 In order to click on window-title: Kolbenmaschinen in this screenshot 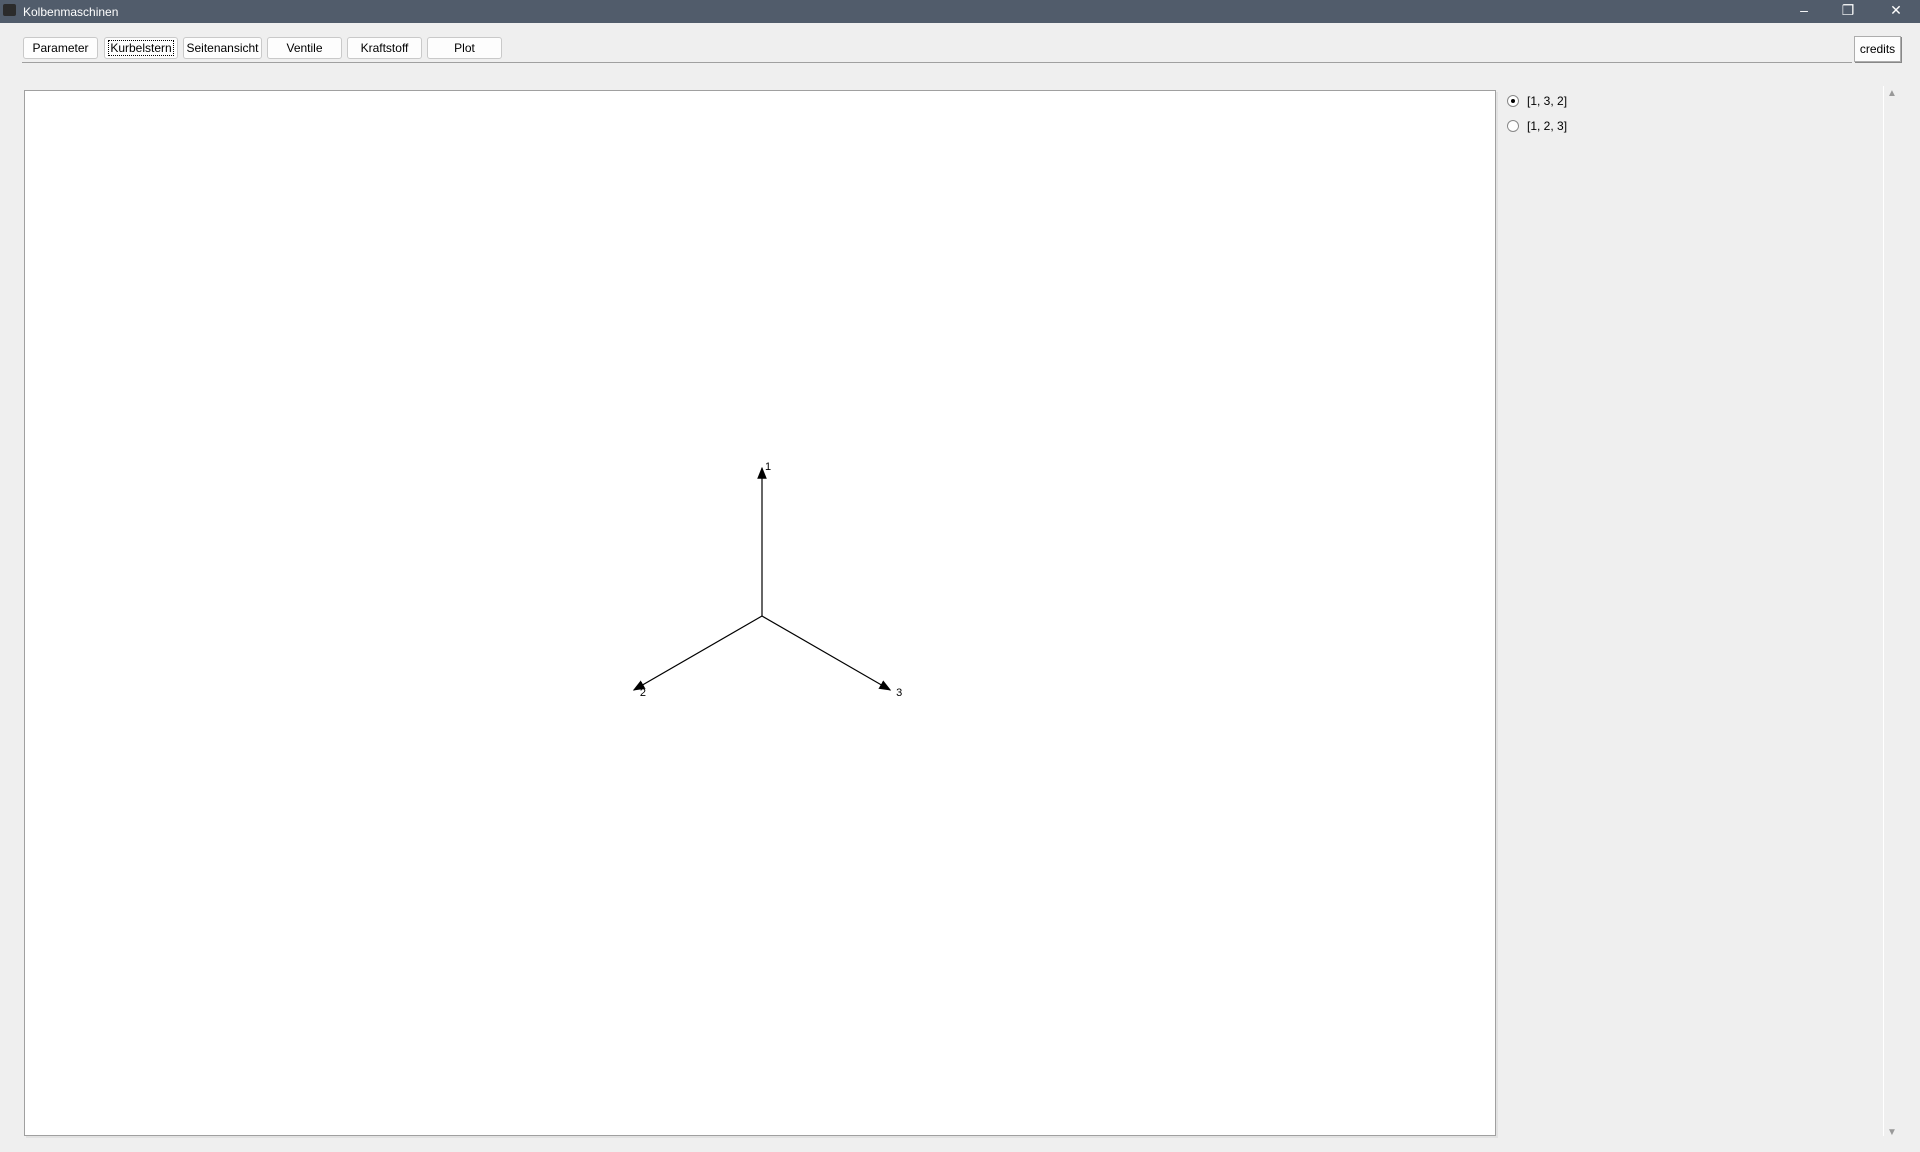, I will do `click(71, 12)`.